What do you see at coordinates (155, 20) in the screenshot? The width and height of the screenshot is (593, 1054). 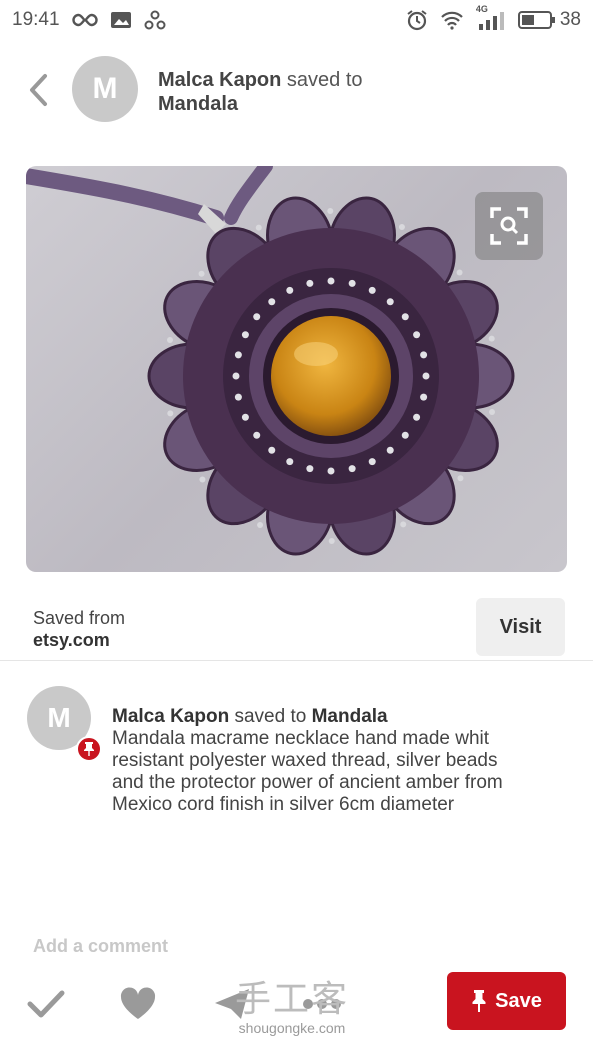 I see `share-node-icon` at bounding box center [155, 20].